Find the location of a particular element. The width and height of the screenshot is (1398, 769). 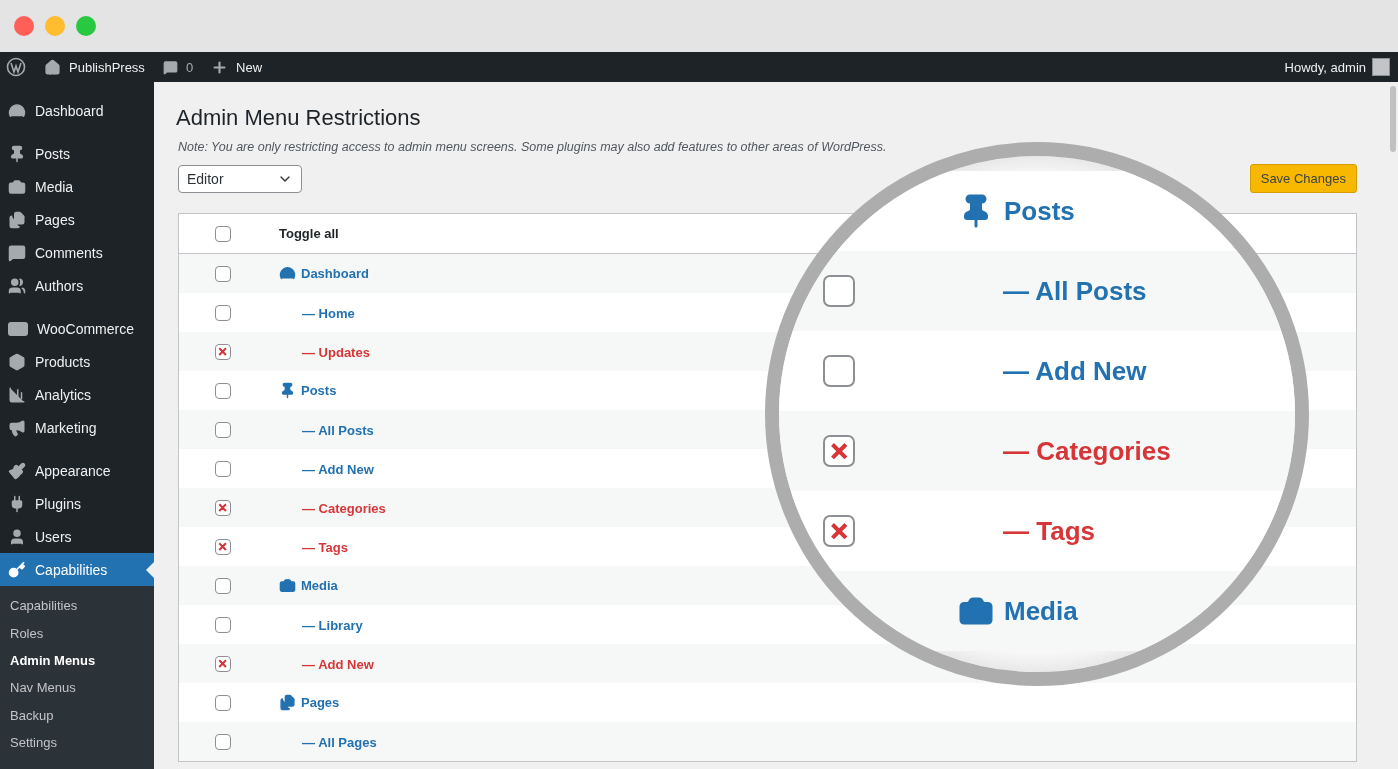

page-title: Admin Menu Restrictions is located at coordinates (299, 118).